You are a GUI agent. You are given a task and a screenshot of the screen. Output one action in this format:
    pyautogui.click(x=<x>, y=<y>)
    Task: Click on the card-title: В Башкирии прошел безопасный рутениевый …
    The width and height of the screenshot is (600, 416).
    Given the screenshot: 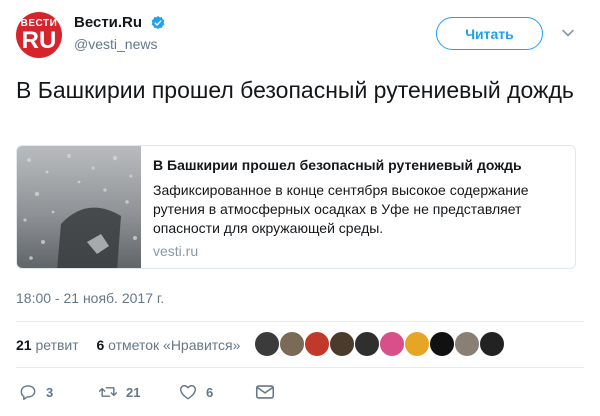 What is the action you would take?
    pyautogui.click(x=358, y=165)
    